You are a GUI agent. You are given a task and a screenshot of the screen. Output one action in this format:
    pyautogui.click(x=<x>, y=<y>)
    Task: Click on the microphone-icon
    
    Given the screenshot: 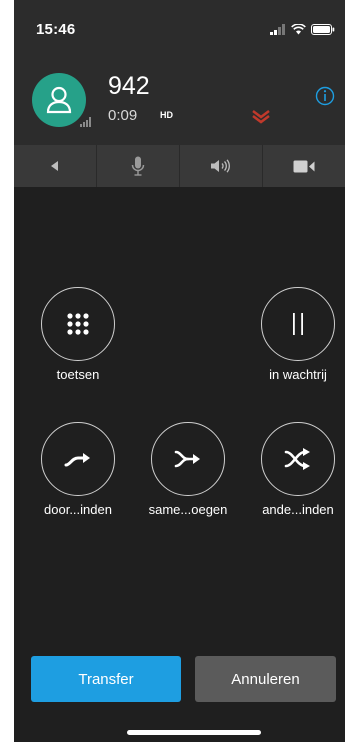 What is the action you would take?
    pyautogui.click(x=138, y=166)
    